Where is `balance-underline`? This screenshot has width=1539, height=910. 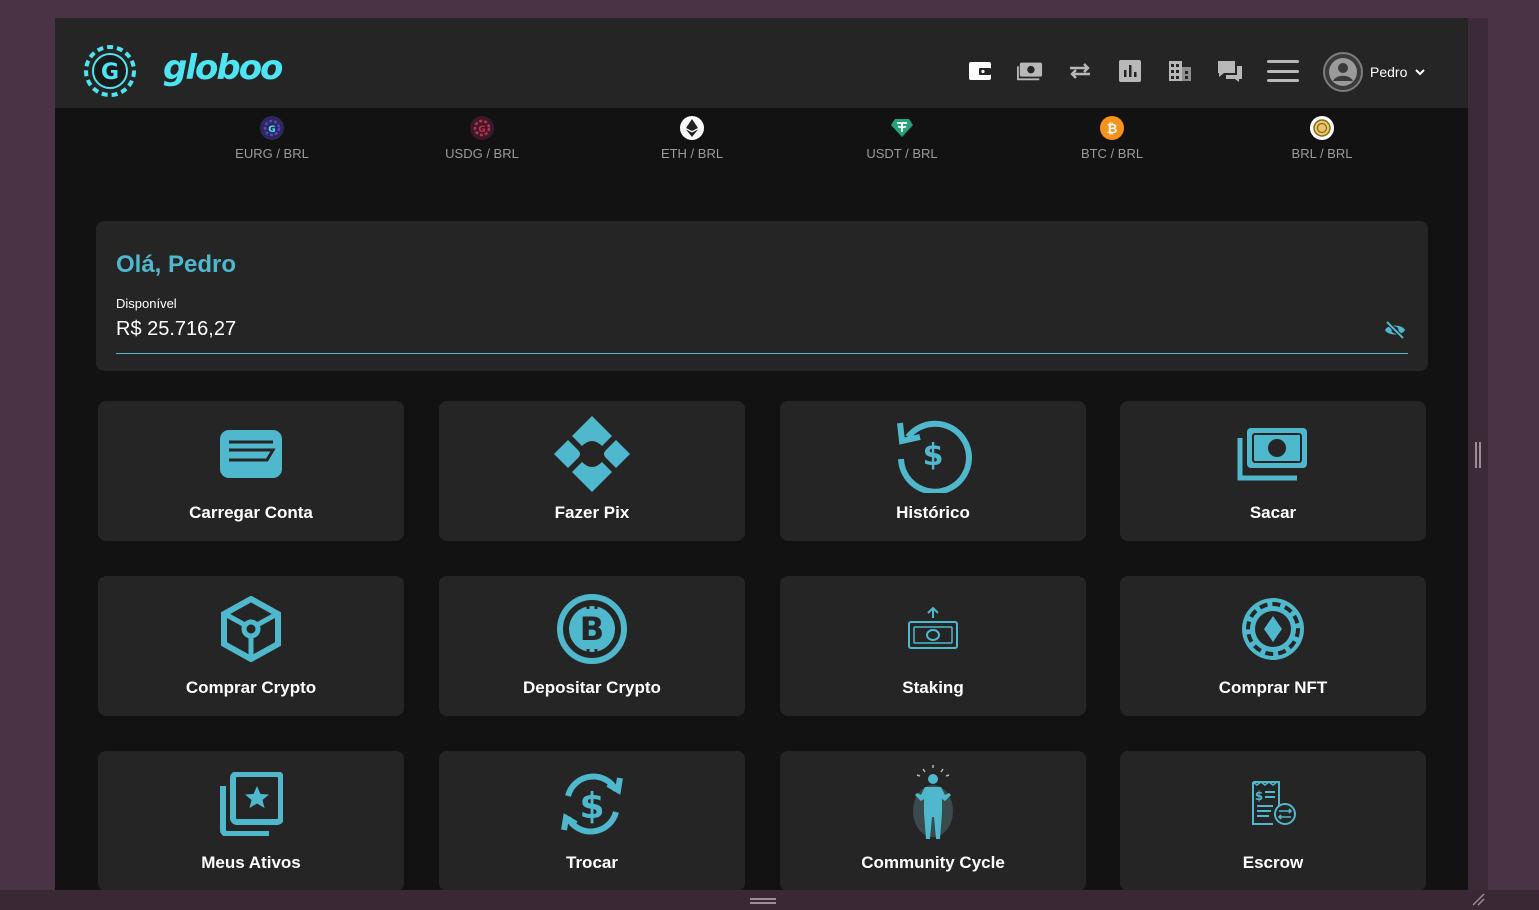 balance-underline is located at coordinates (762, 353).